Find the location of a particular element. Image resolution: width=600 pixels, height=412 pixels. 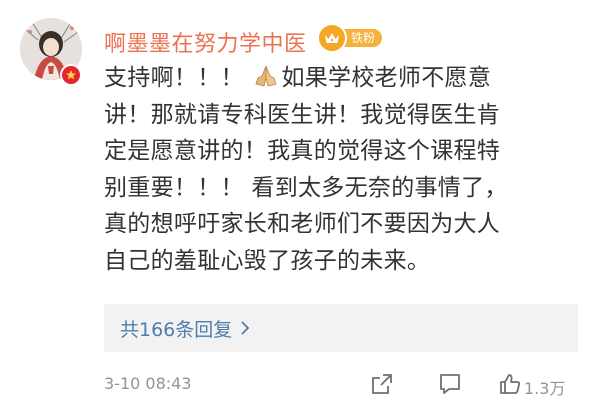

like-icon is located at coordinates (510, 384).